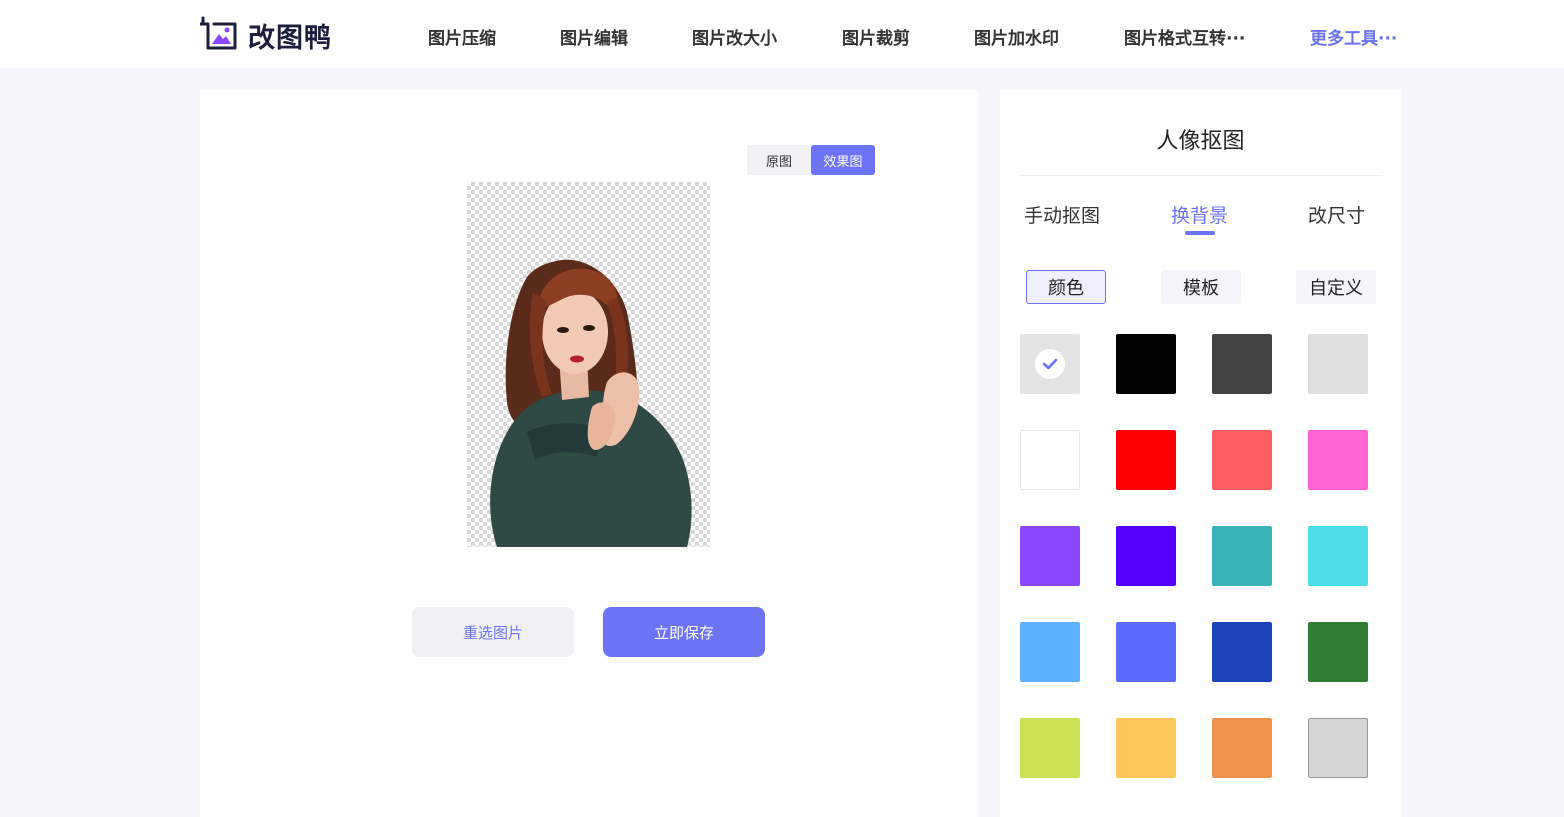 The height and width of the screenshot is (817, 1564). Describe the element at coordinates (1200, 233) in the screenshot. I see `active-tab-indicator` at that location.